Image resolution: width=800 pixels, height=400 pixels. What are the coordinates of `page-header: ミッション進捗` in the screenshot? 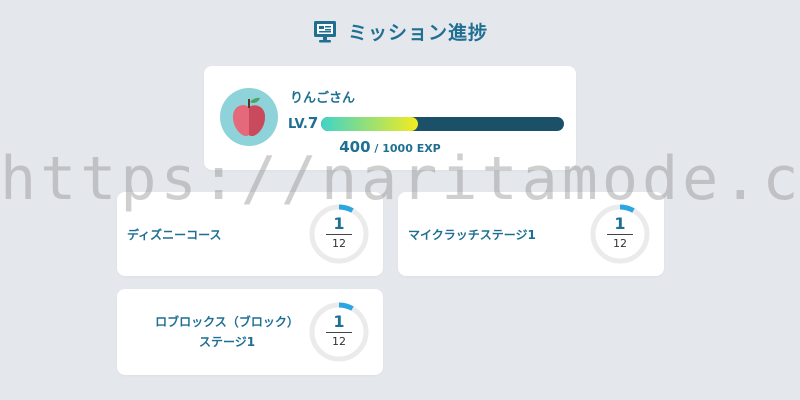 It's located at (400, 31).